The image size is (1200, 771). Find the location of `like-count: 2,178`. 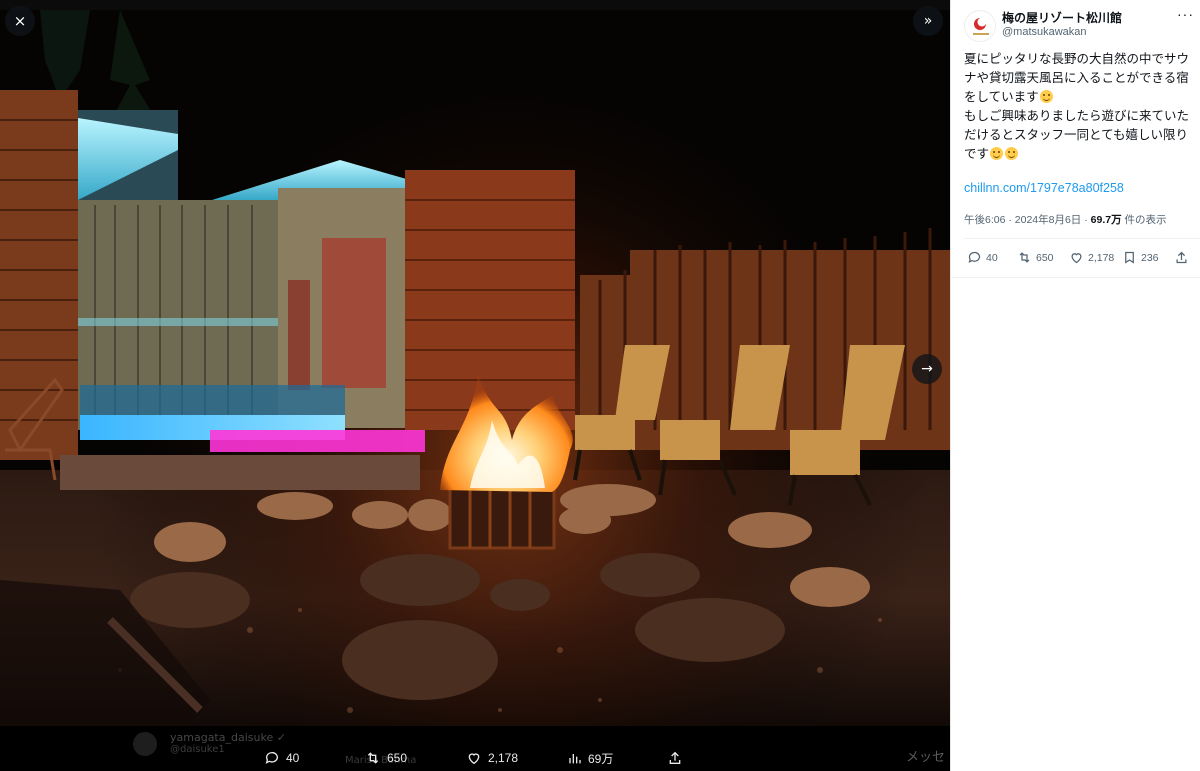

like-count: 2,178 is located at coordinates (503, 758).